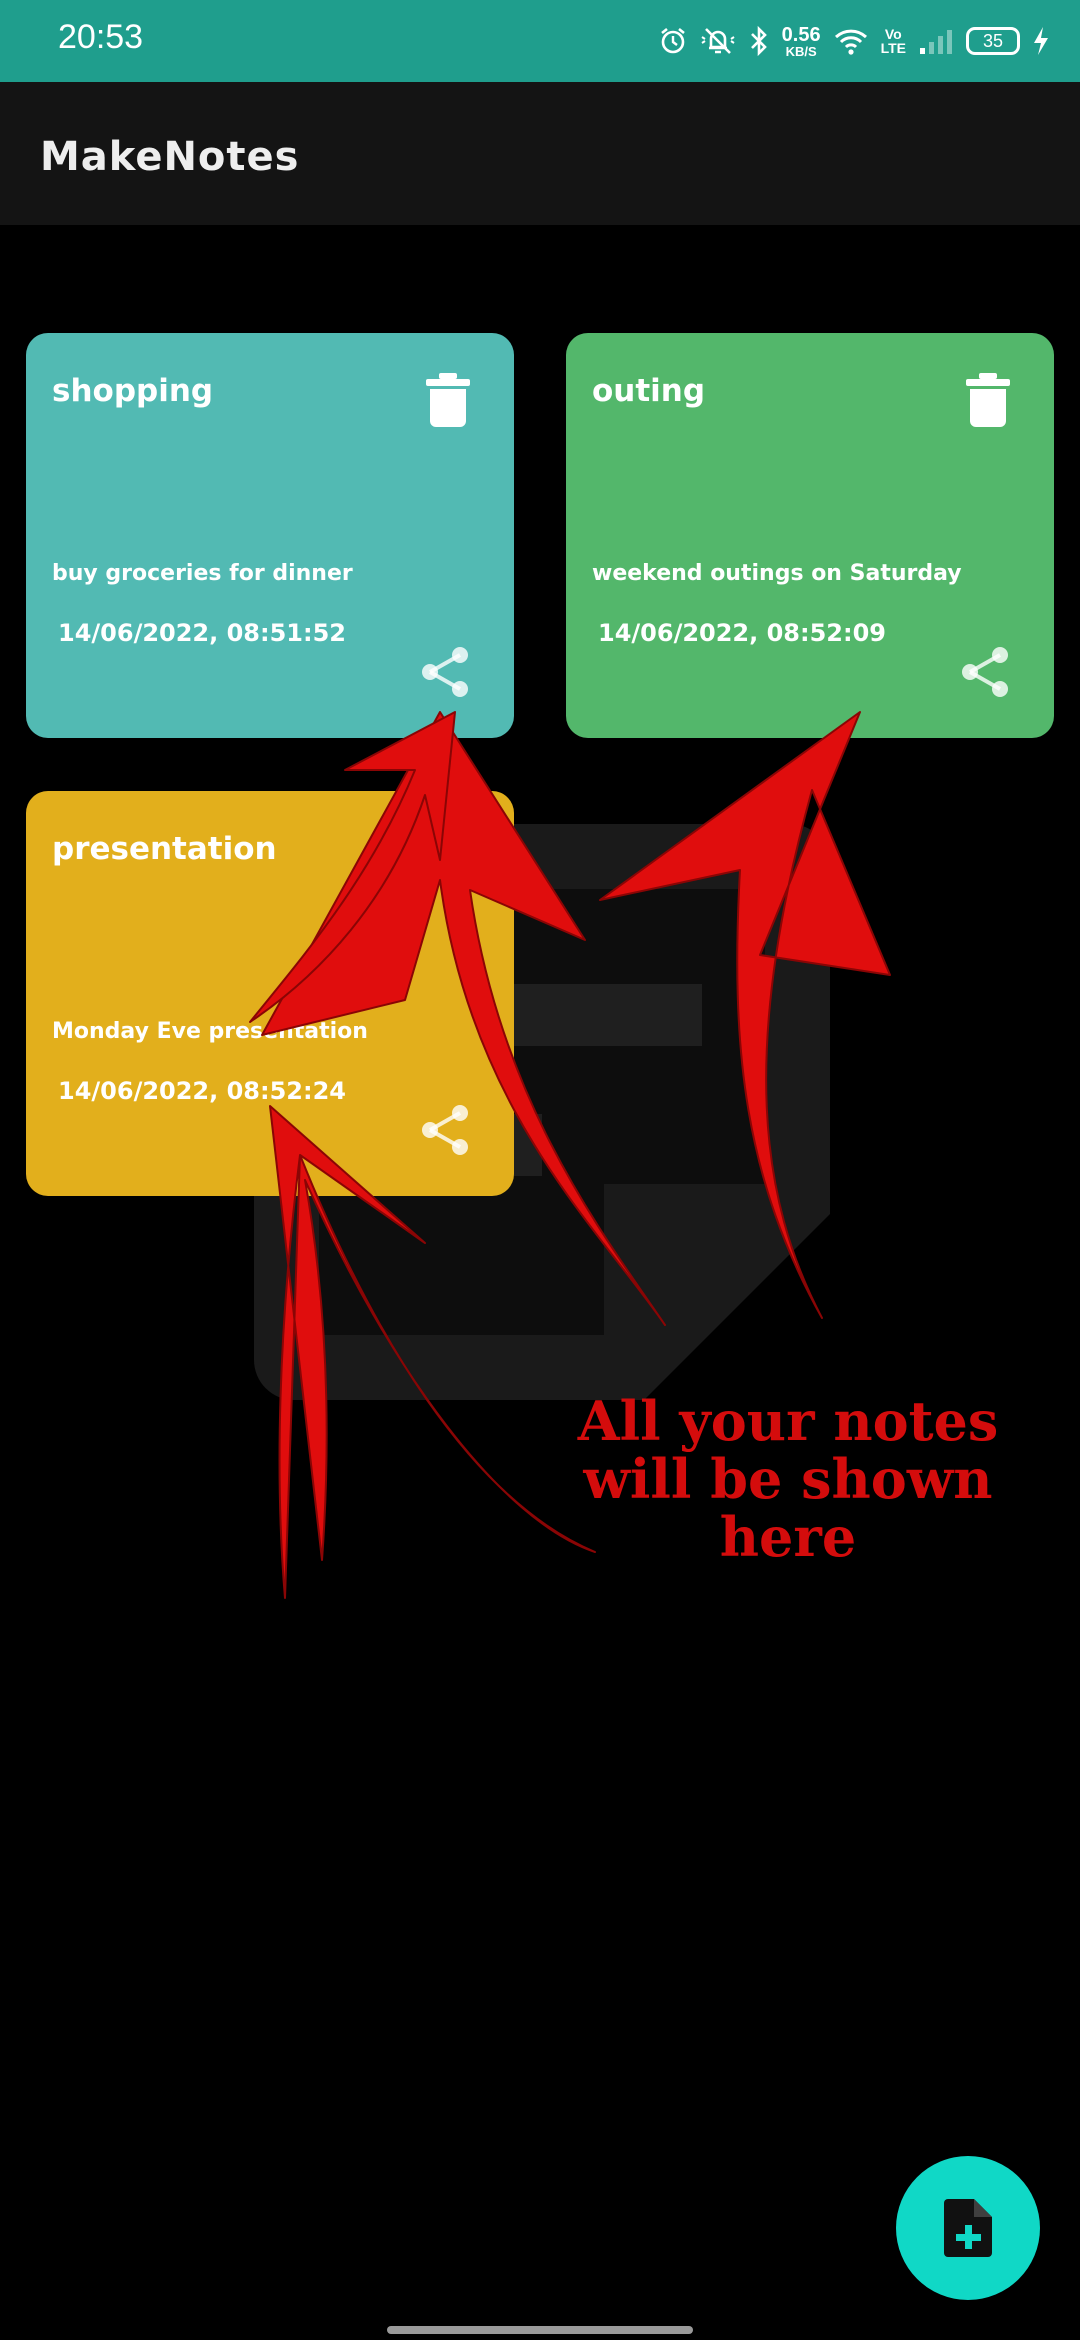 The height and width of the screenshot is (2340, 1080). I want to click on note-timestamp: 14/06/2022, 08:51:52, so click(202, 633).